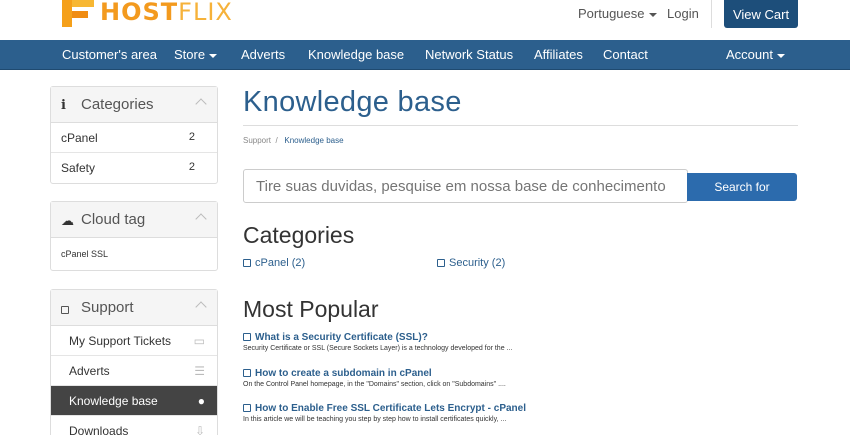 The height and width of the screenshot is (435, 850). I want to click on categories-panel-header: i Categories, so click(134, 105).